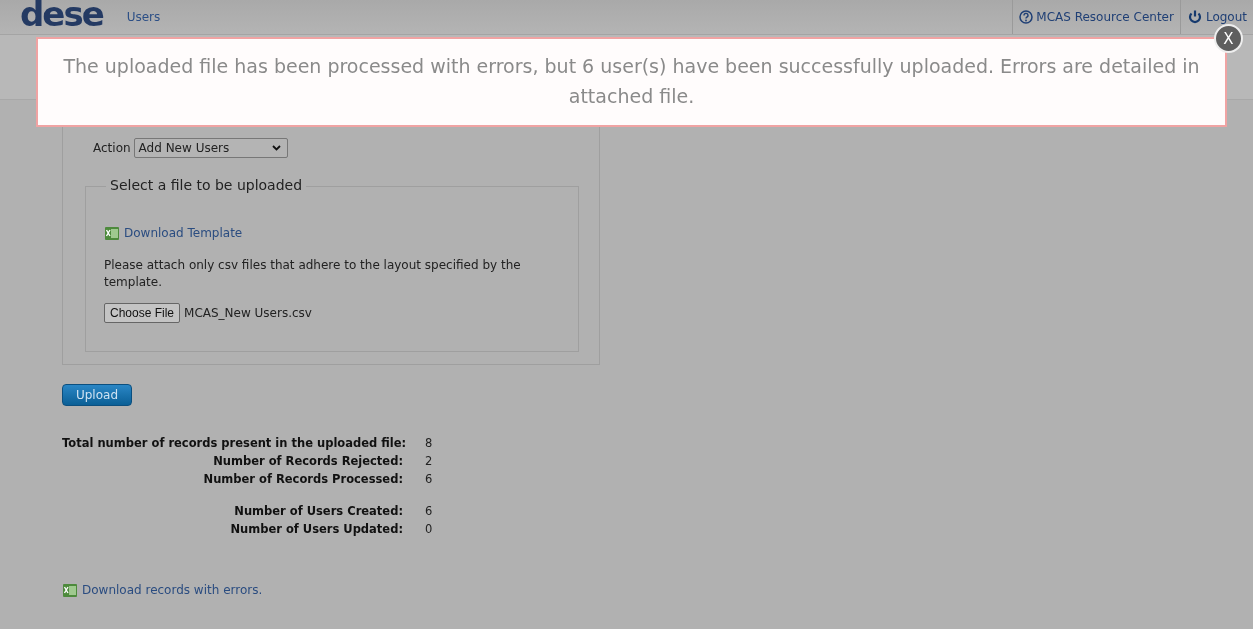  What do you see at coordinates (143, 17) in the screenshot?
I see `section-title: Users` at bounding box center [143, 17].